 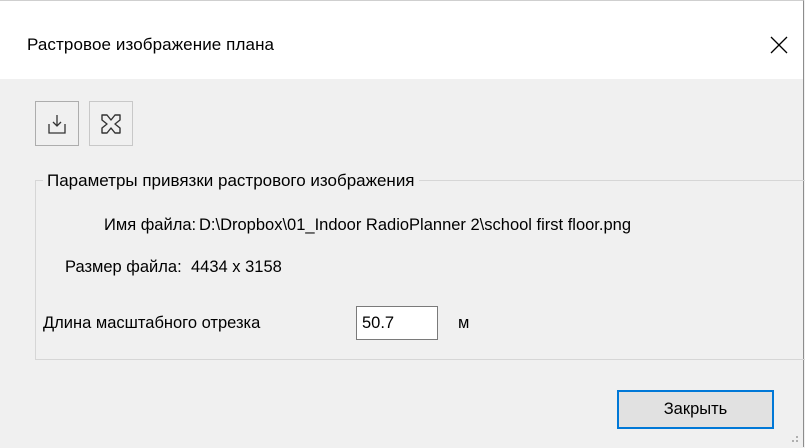 What do you see at coordinates (397, 323) in the screenshot?
I see `scale-length-input` at bounding box center [397, 323].